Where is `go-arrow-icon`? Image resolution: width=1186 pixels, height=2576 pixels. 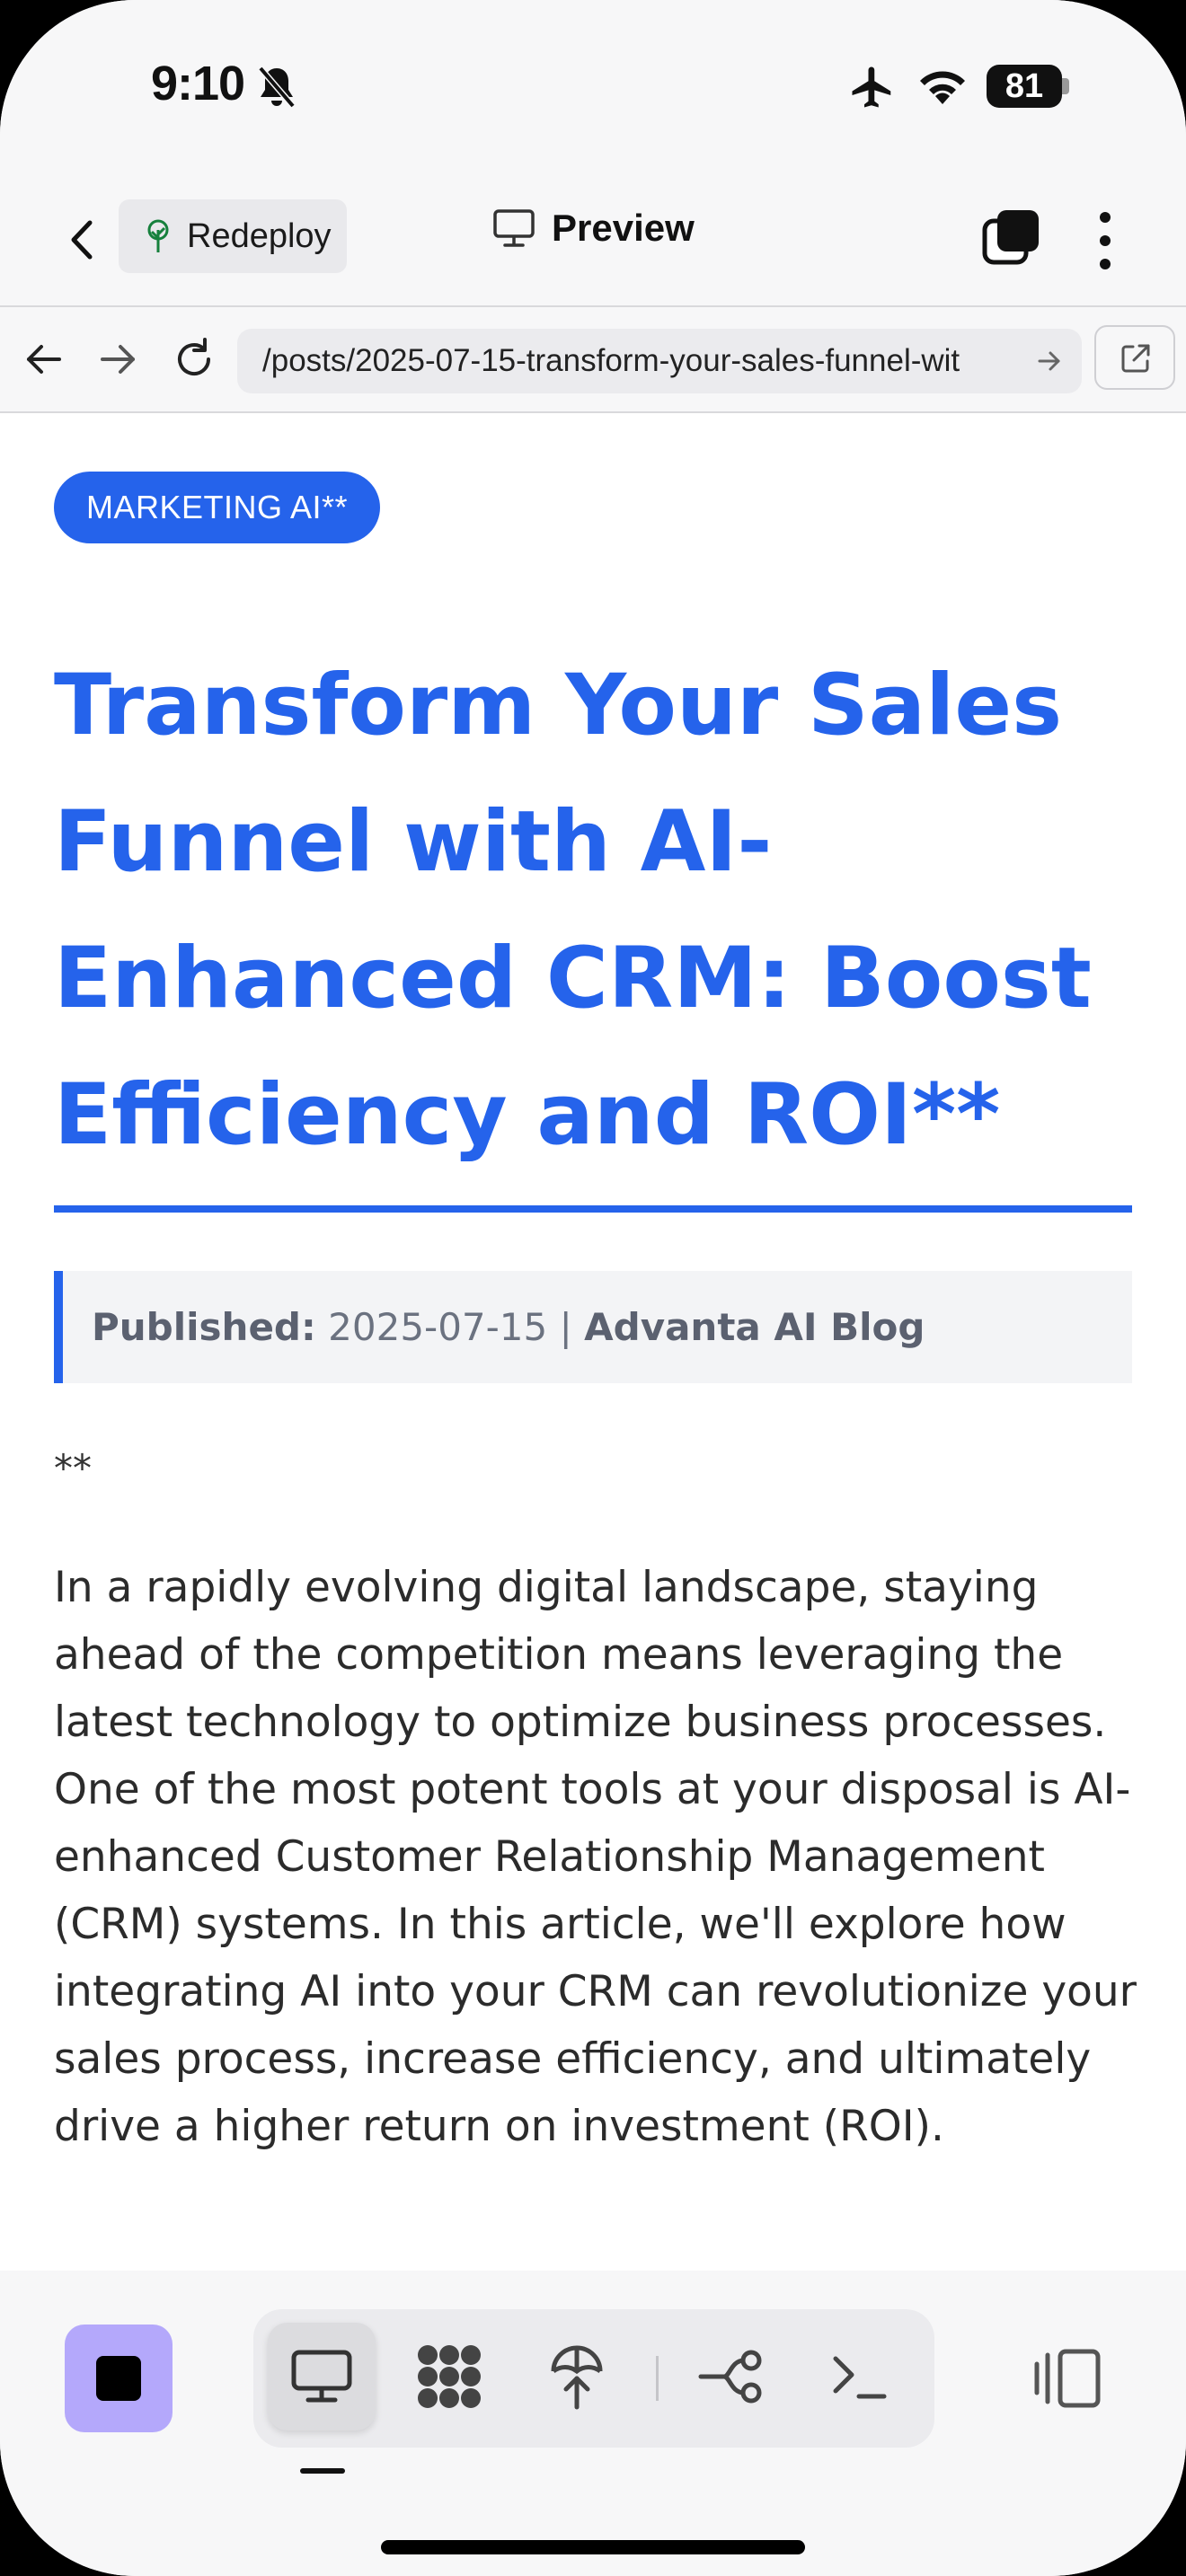
go-arrow-icon is located at coordinates (1049, 361).